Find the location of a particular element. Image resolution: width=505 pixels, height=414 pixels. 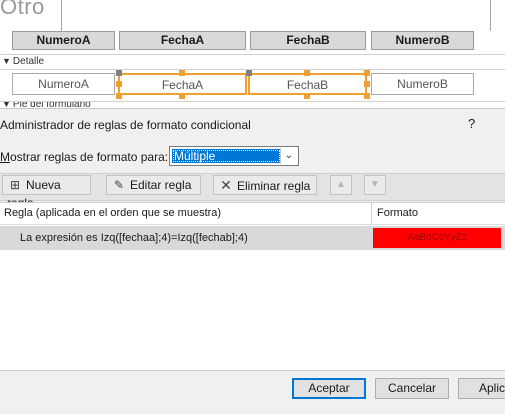

edit-rule-icon: ✎ is located at coordinates (119, 185).